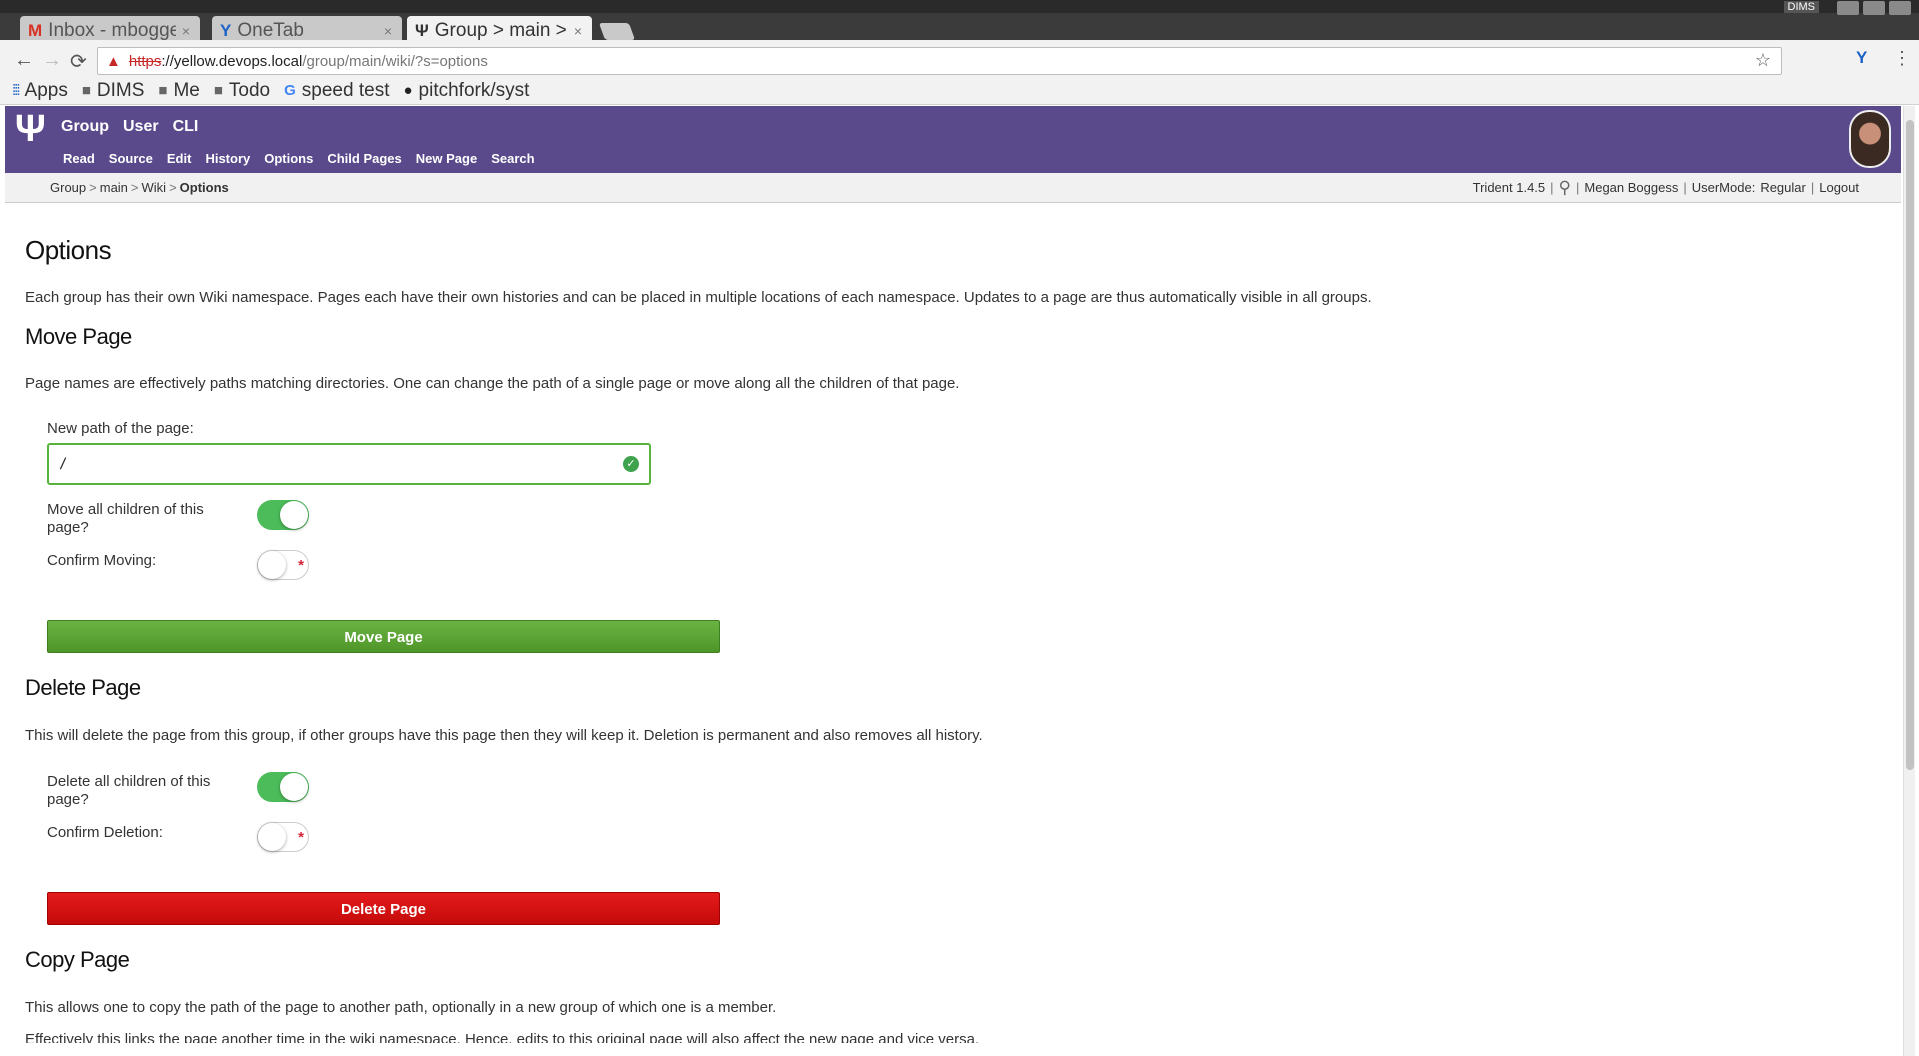 The width and height of the screenshot is (1919, 1056). Describe the element at coordinates (68, 187) in the screenshot. I see `breadcrumb-group: Group` at that location.